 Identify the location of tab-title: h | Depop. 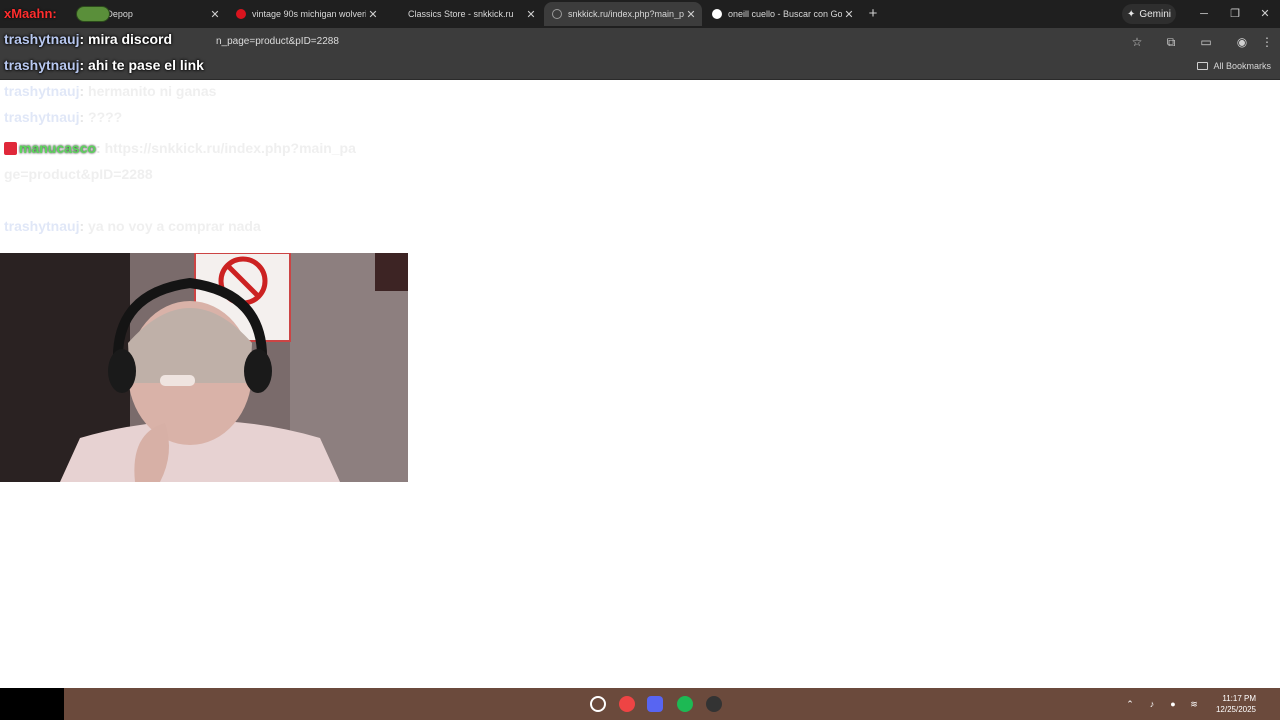
(113, 14).